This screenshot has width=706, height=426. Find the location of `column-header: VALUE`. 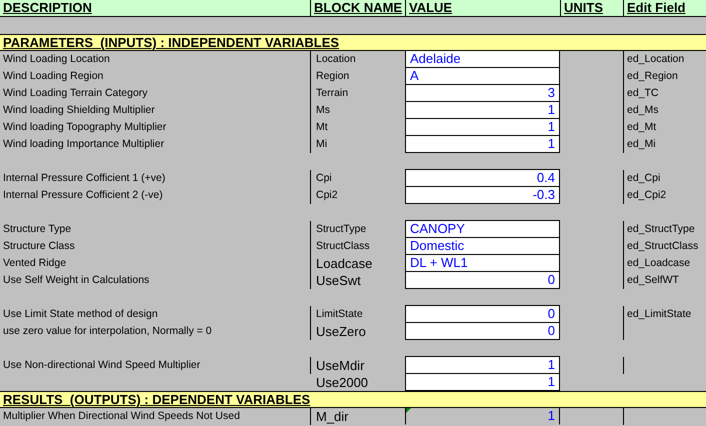

column-header: VALUE is located at coordinates (482, 8).